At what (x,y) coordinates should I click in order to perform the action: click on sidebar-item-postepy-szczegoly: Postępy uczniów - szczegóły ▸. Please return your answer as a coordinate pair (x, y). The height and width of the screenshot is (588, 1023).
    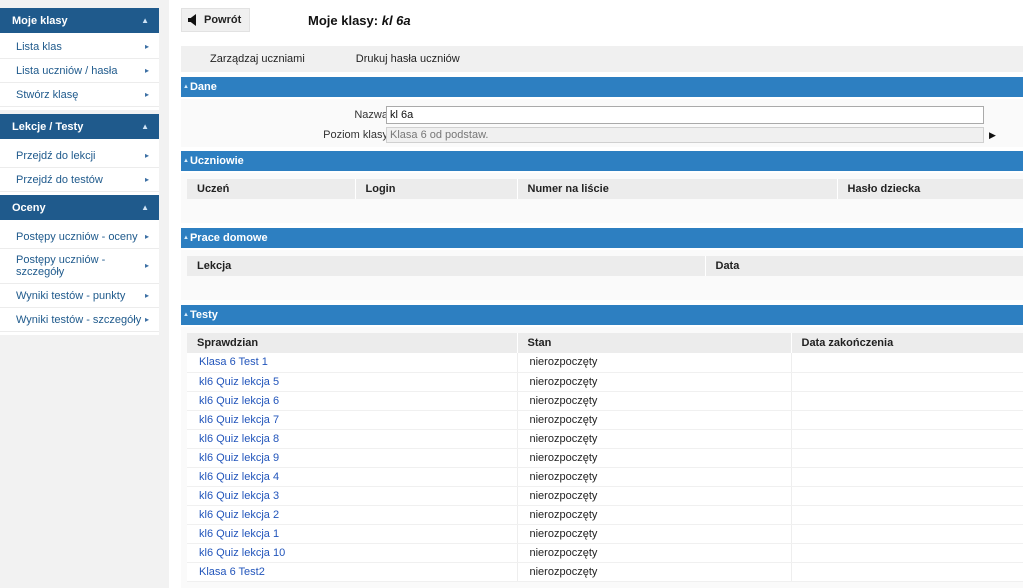
    Looking at the image, I should click on (79, 266).